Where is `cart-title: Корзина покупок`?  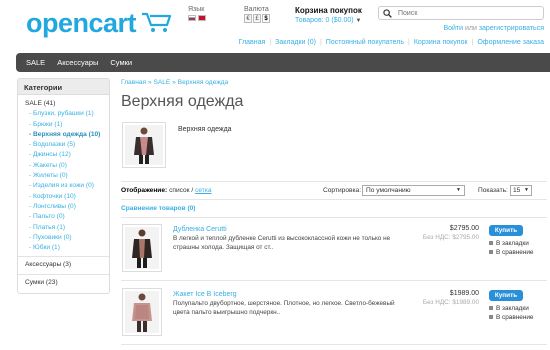
cart-title: Корзина покупок is located at coordinates (328, 10).